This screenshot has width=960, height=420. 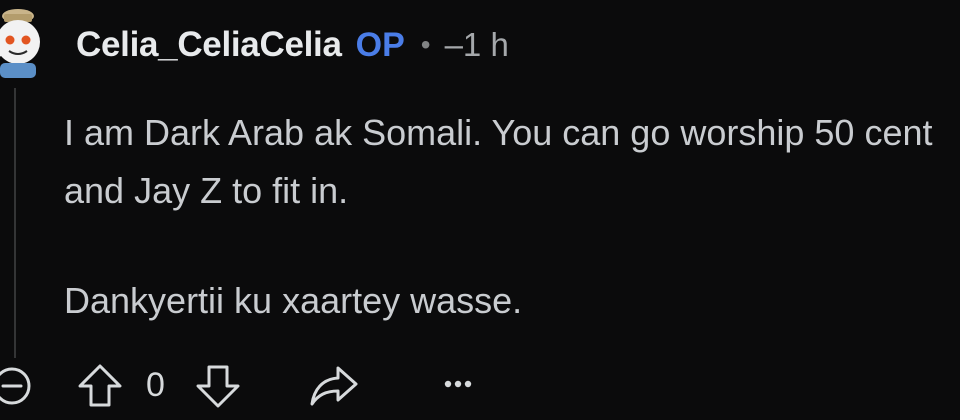 I want to click on avatar, so click(x=27, y=43).